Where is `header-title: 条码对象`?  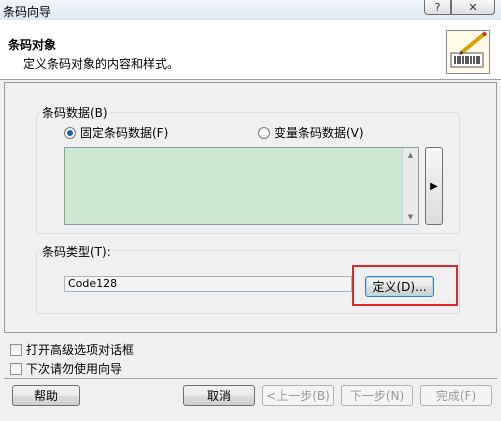 header-title: 条码对象 is located at coordinates (32, 45).